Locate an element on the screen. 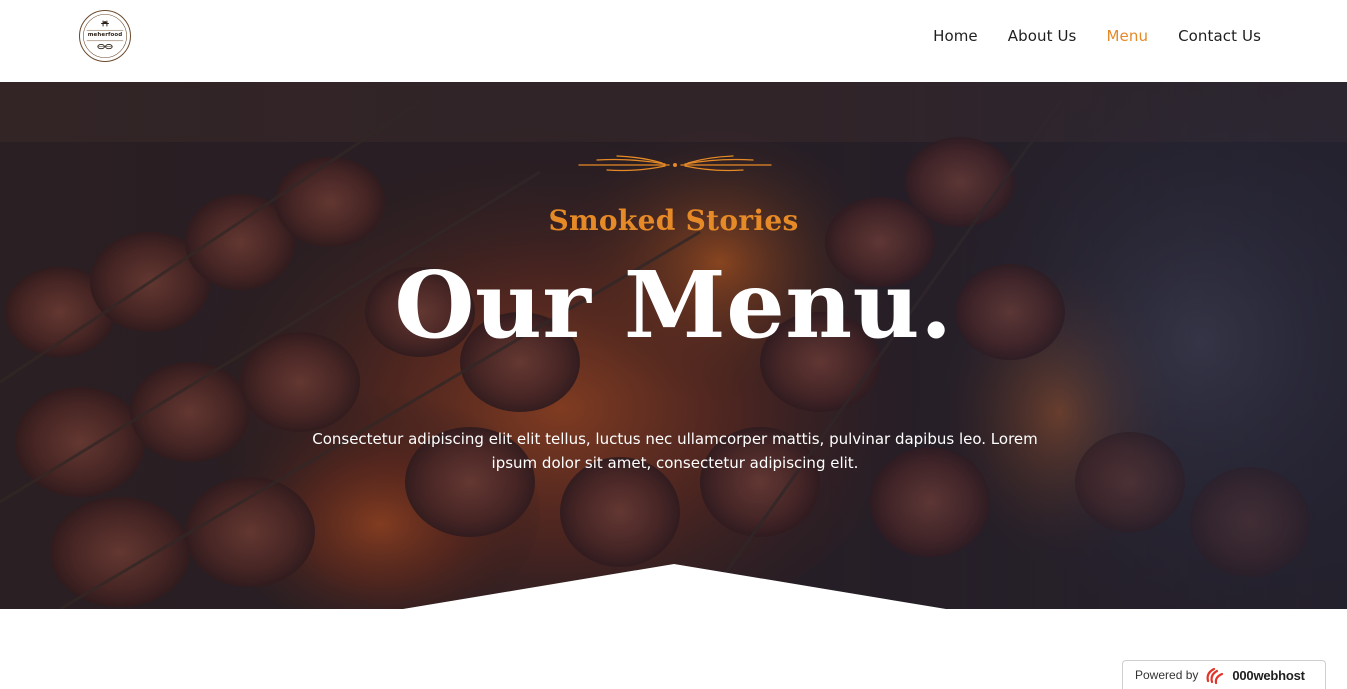 Image resolution: width=1347 pixels, height=689 pixels. site-header: meherfood Home About Us Menu Contact Us is located at coordinates (673, 41).